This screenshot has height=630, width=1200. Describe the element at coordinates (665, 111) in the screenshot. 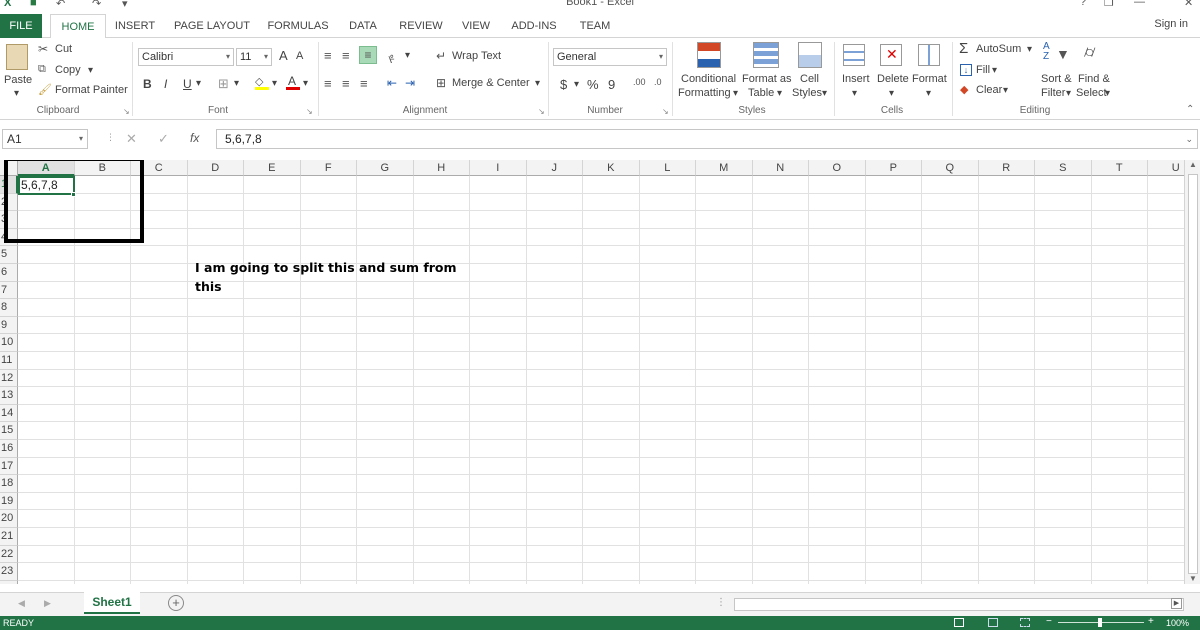

I see `number-launcher-icon: ↘` at that location.